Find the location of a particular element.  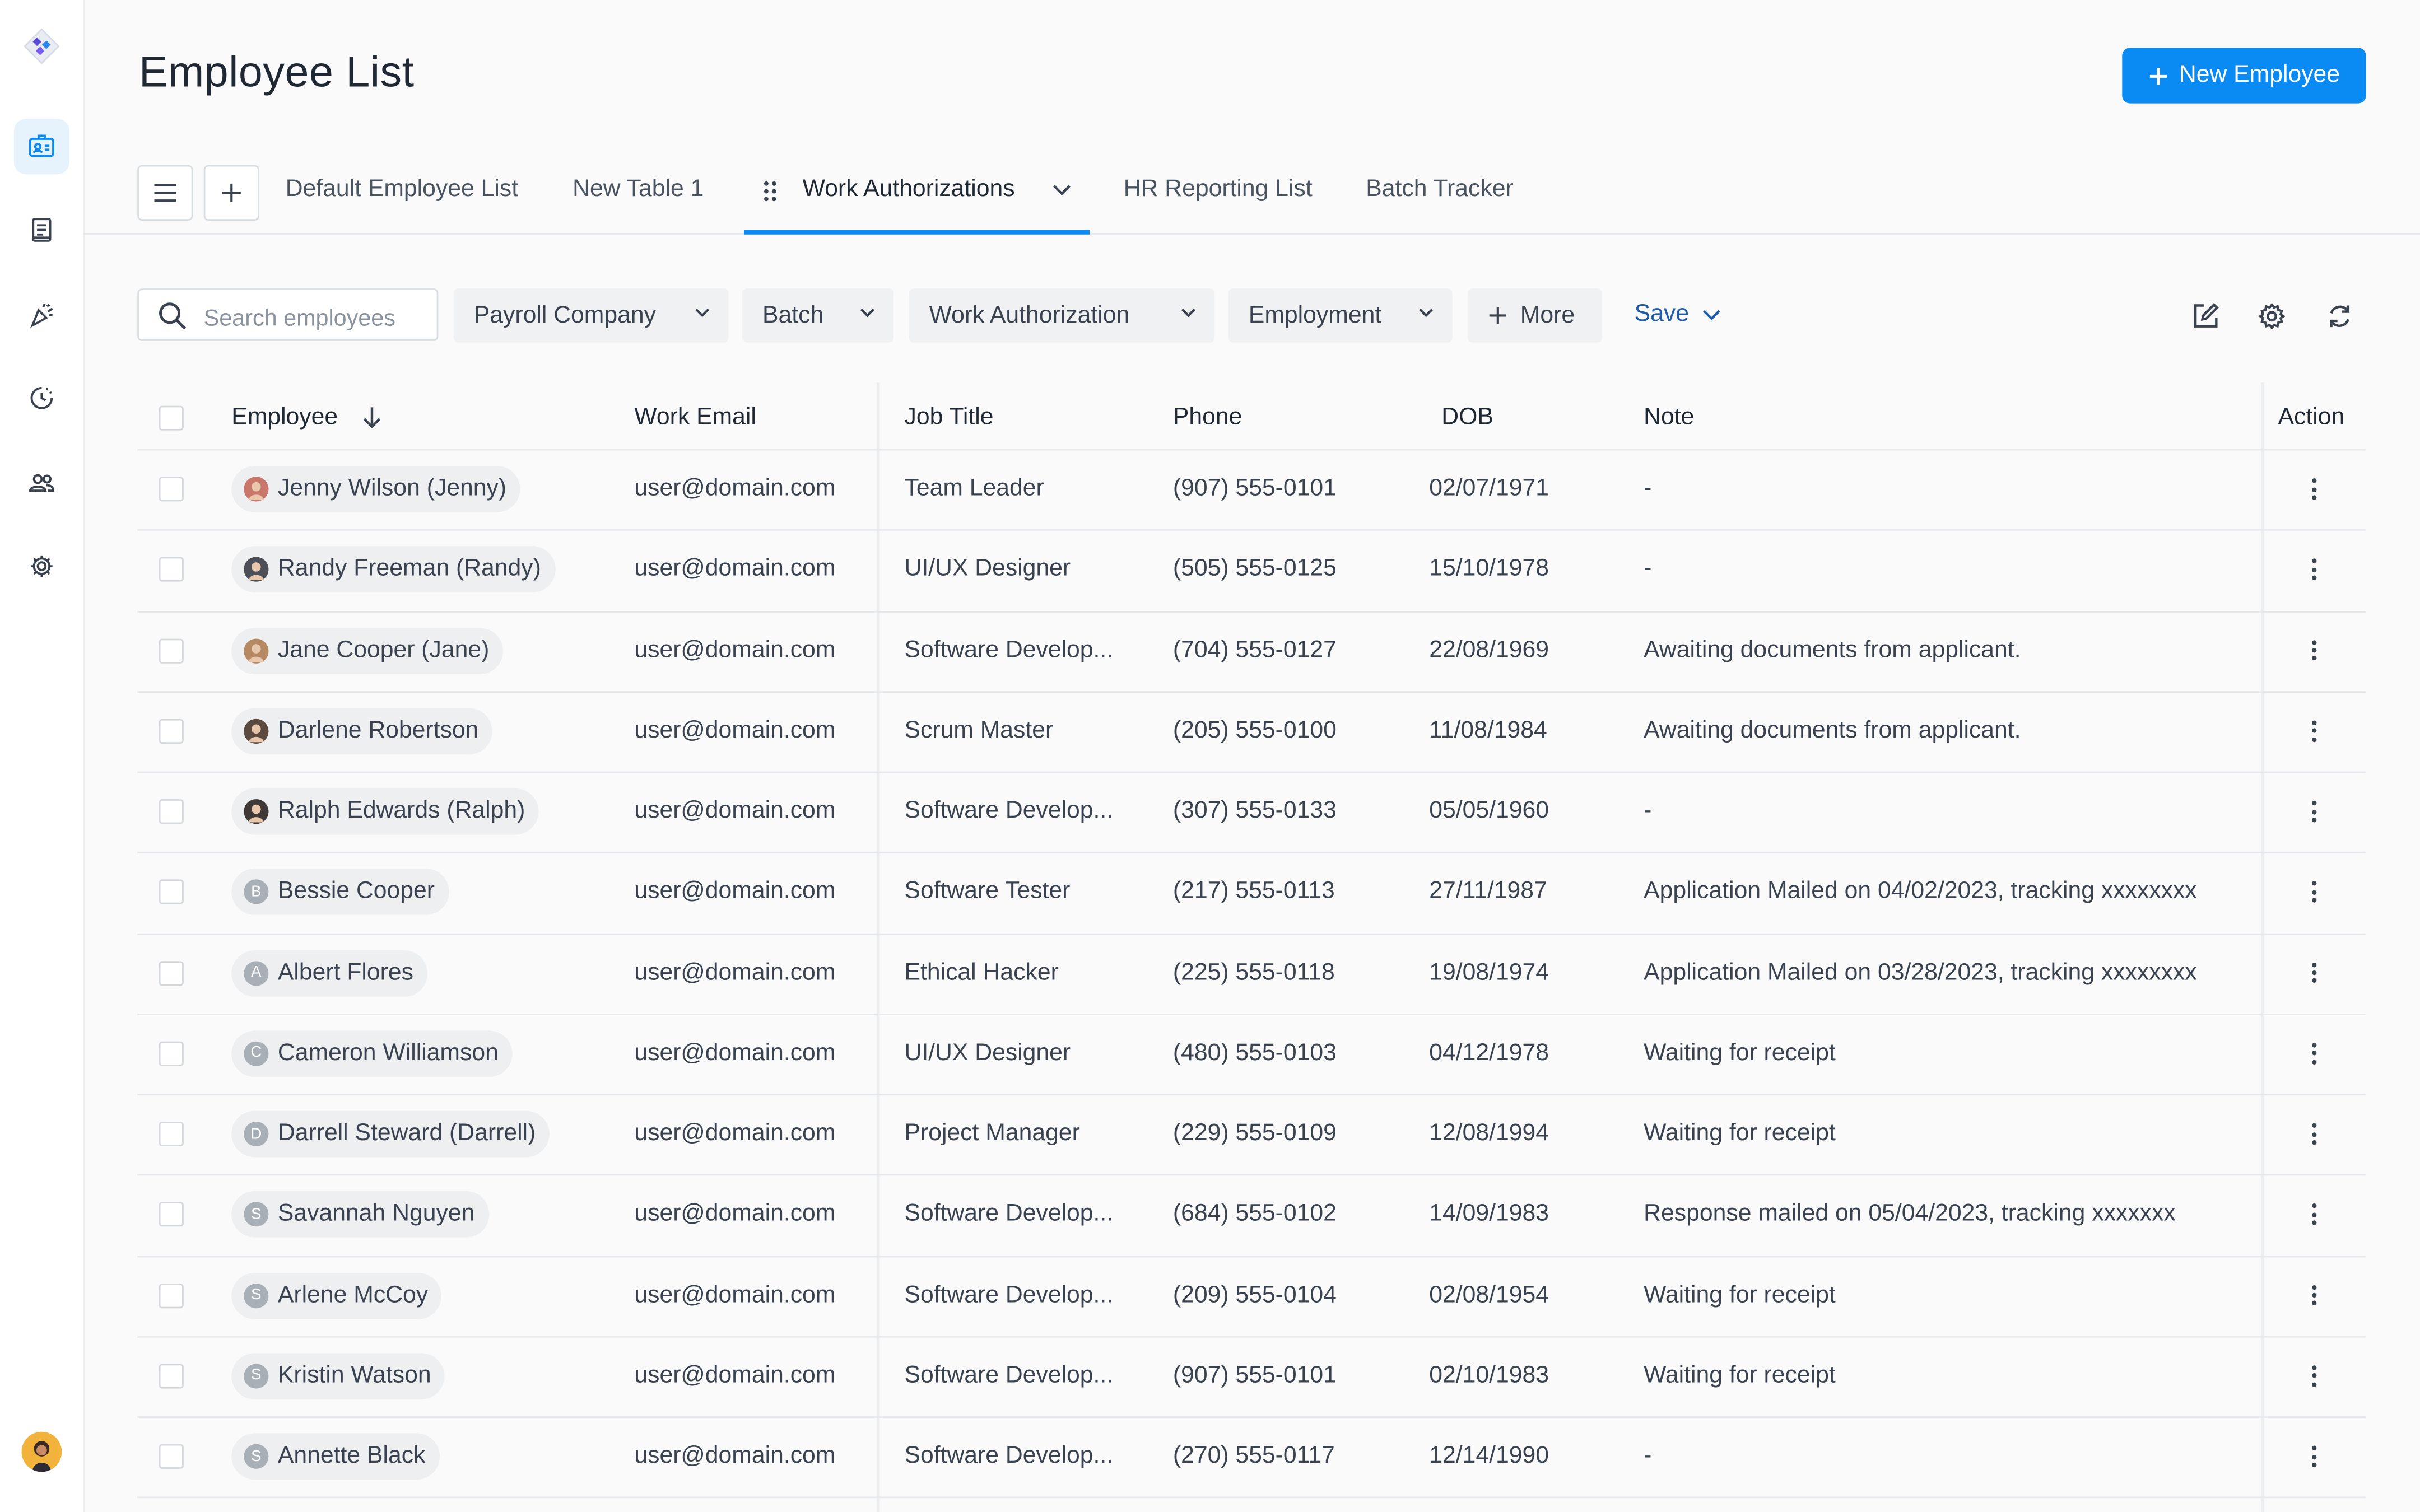

dob-cell: 05/05/1960 is located at coordinates (1489, 811).